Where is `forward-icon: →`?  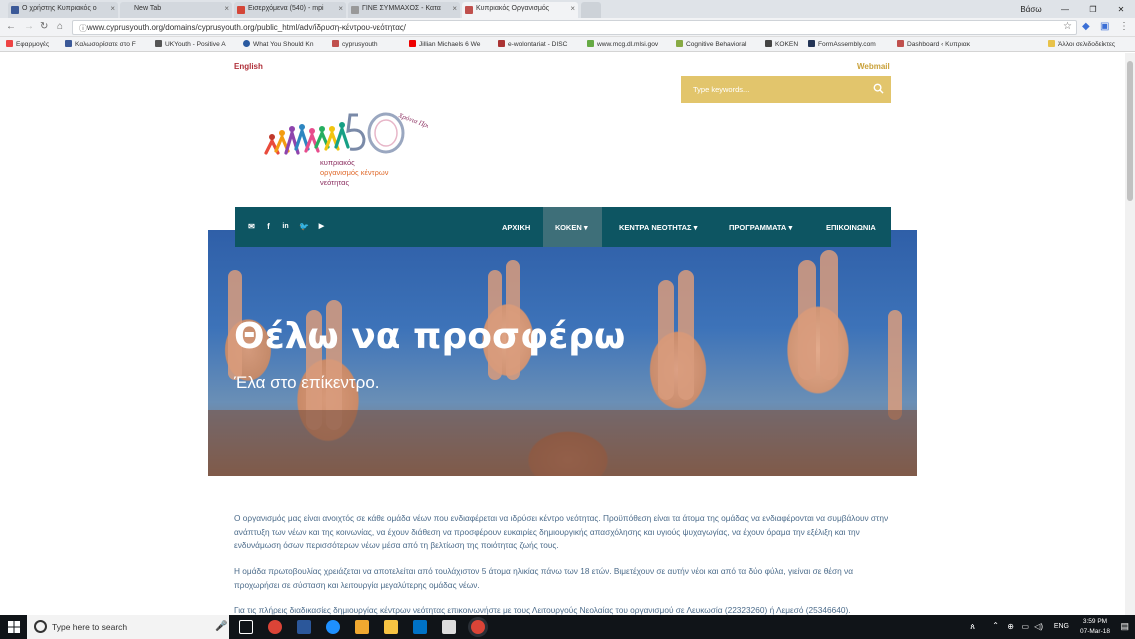 forward-icon: → is located at coordinates (29, 26).